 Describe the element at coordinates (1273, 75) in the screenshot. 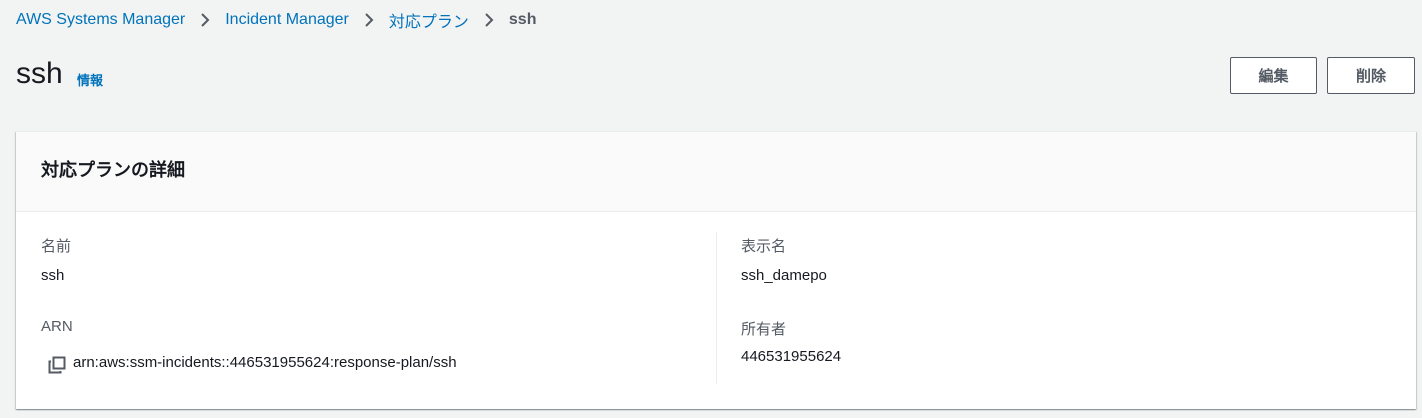

I see `edit-button: 編集` at that location.